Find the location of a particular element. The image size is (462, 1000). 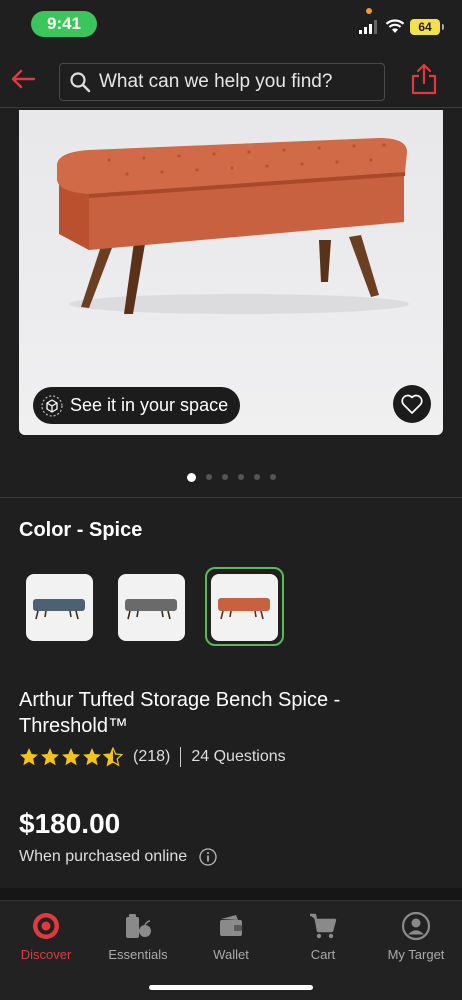

status-bar: 9:41 64 is located at coordinates (231, 25).